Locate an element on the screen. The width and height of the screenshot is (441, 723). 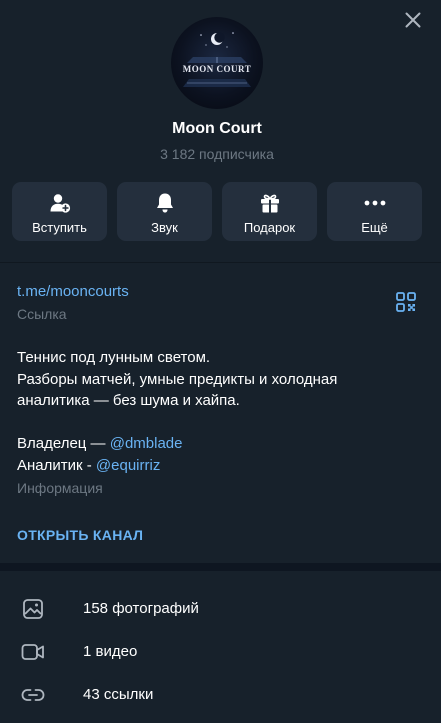
join-button: Вступить is located at coordinates (59, 211).